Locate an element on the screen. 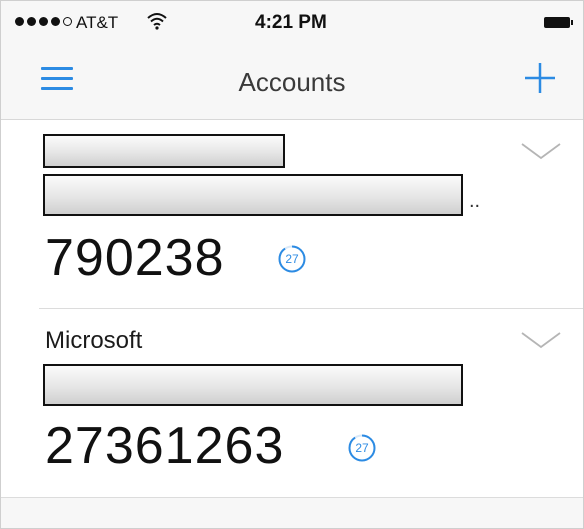  wifi-icon is located at coordinates (157, 21).